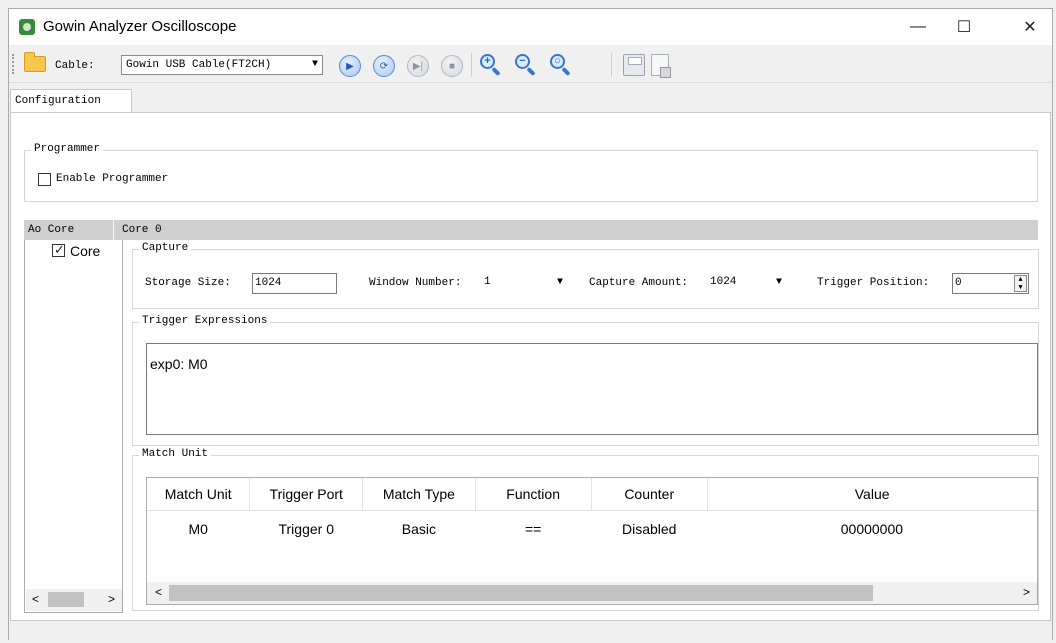 The width and height of the screenshot is (1056, 643). I want to click on table-horizontal-scrollbar: < >, so click(592, 593).